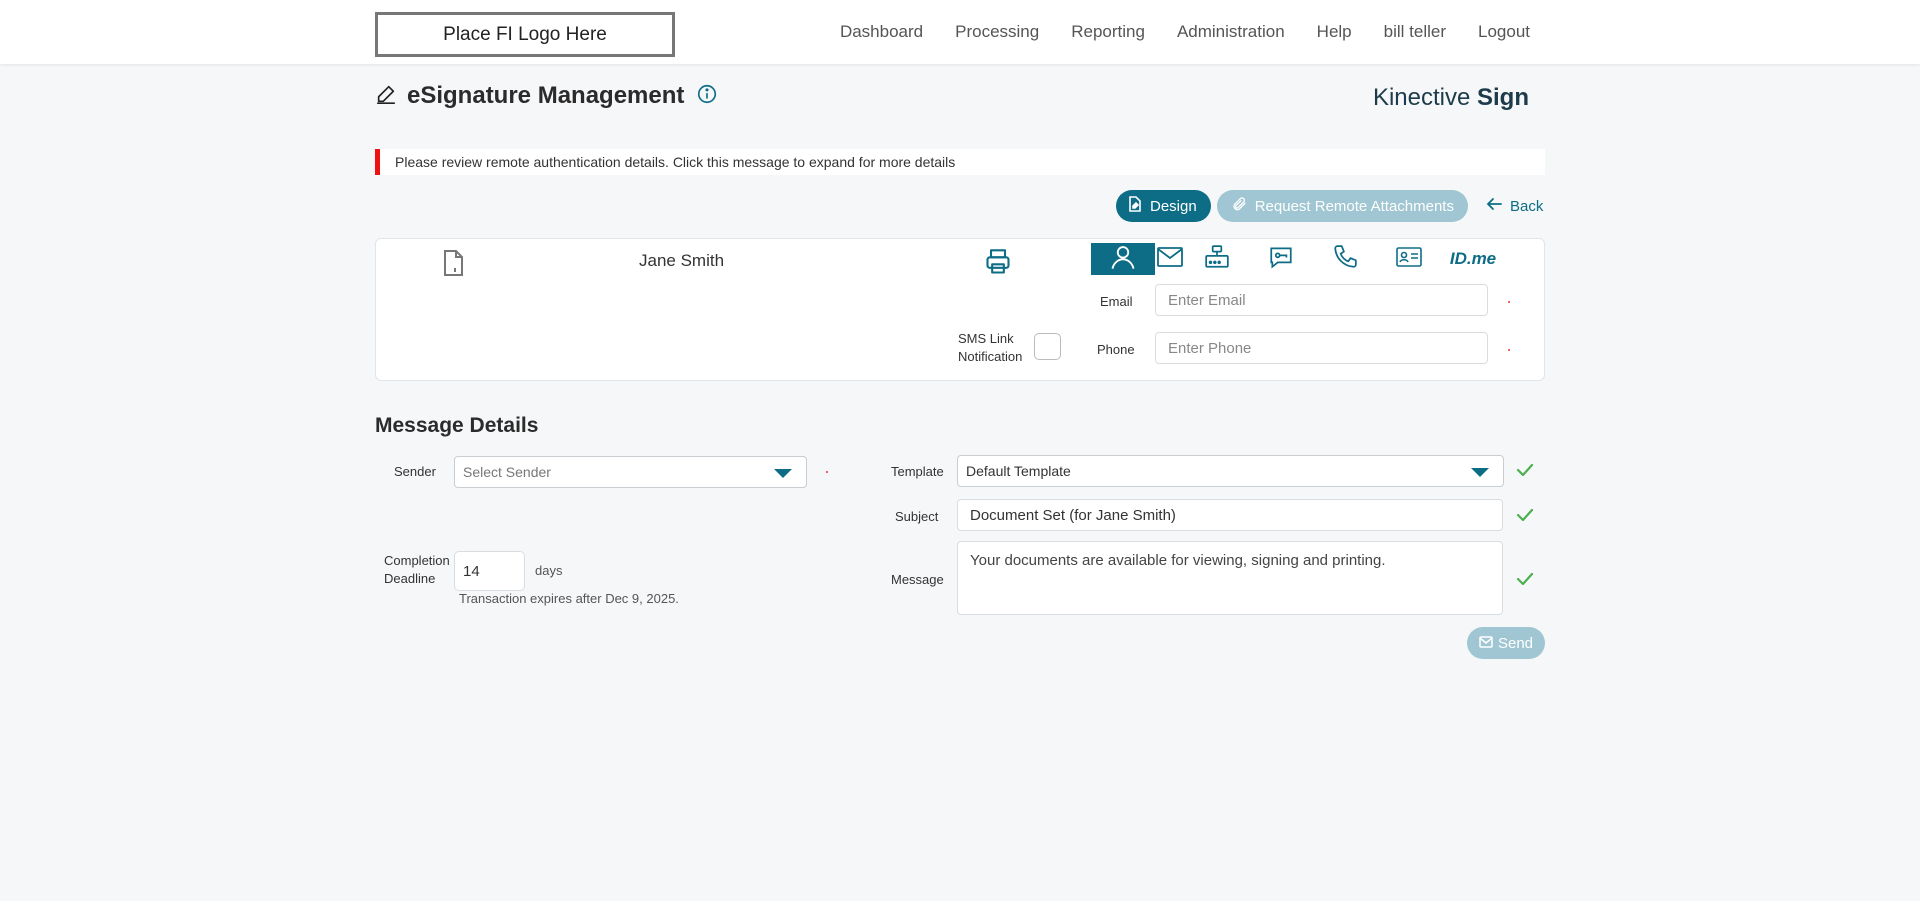  What do you see at coordinates (1173, 206) in the screenshot?
I see `design-button-label: Design` at bounding box center [1173, 206].